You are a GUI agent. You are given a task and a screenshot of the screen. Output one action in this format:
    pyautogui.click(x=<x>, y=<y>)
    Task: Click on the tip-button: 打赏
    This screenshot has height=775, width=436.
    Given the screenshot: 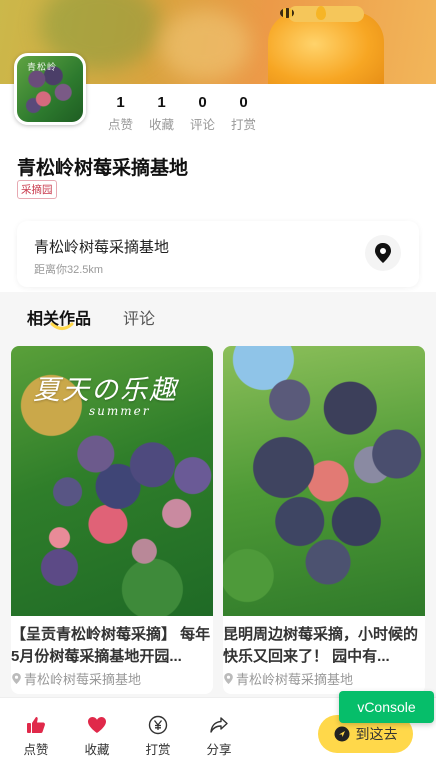 What is the action you would take?
    pyautogui.click(x=158, y=736)
    